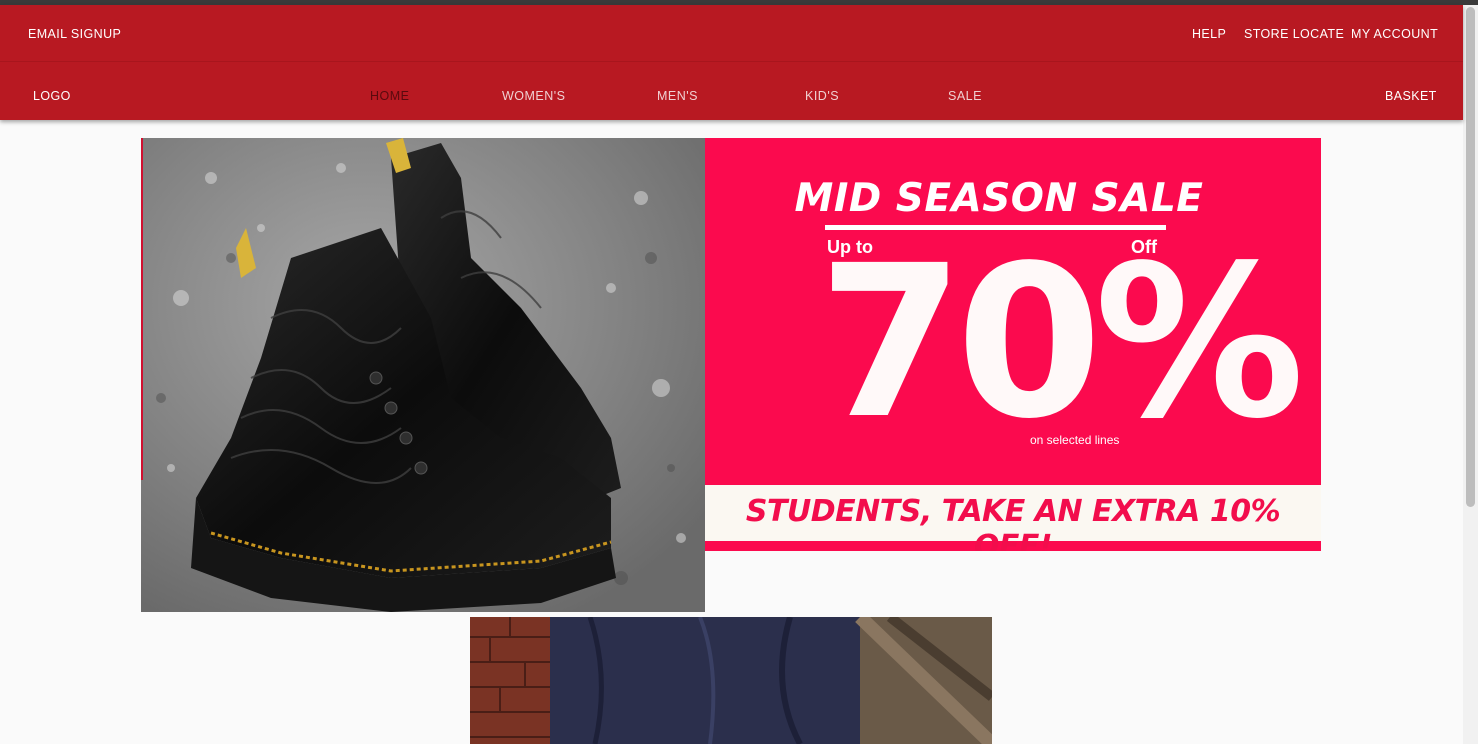  Describe the element at coordinates (1470, 257) in the screenshot. I see `scrollbar-thumb` at that location.